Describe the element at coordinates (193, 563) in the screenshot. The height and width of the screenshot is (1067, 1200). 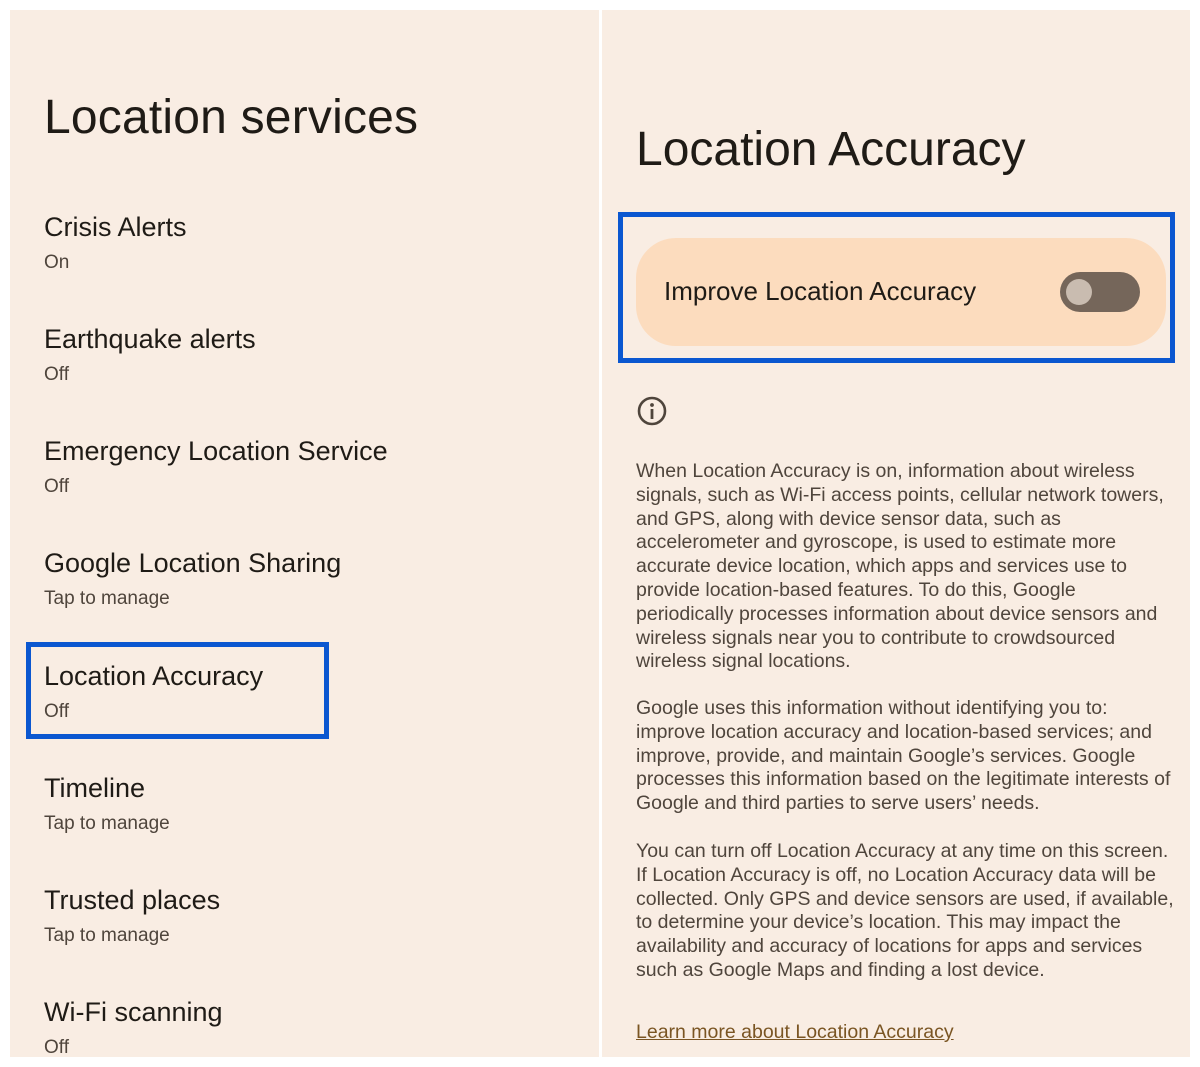
I see `setting-title: Google Location Sharing` at that location.